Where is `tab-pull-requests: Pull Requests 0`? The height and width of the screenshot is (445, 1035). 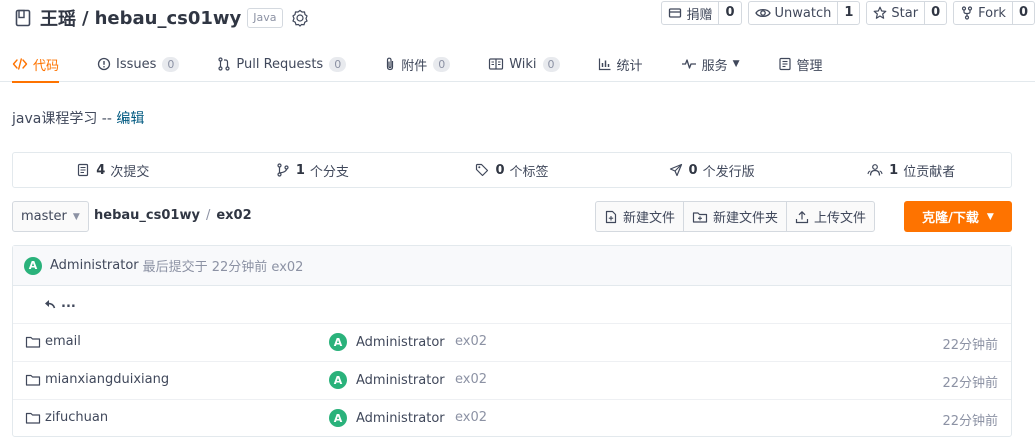
tab-pull-requests: Pull Requests 0 is located at coordinates (282, 64).